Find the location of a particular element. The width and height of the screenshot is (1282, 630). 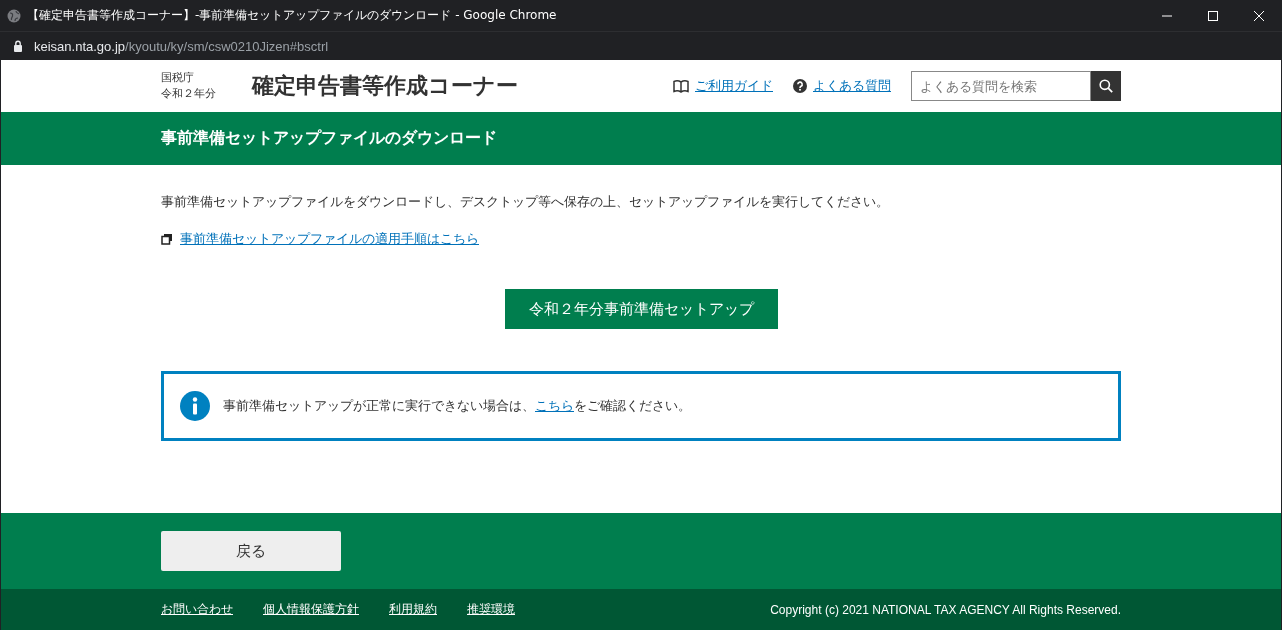

agency-name: 国税庁 is located at coordinates (178, 78).